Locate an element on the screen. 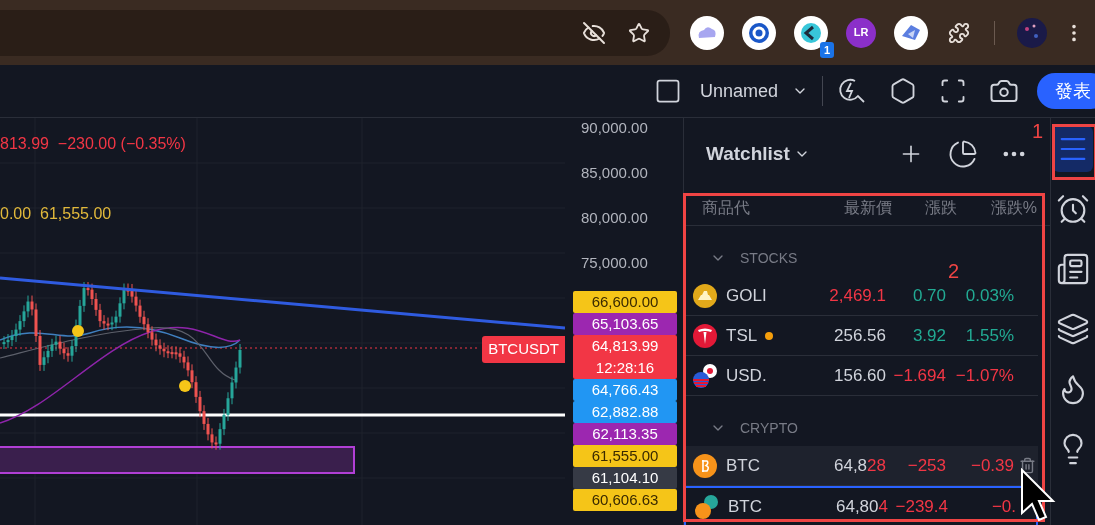 Image resolution: width=1095 pixels, height=525 pixels. symbol: TSL is located at coordinates (742, 335).